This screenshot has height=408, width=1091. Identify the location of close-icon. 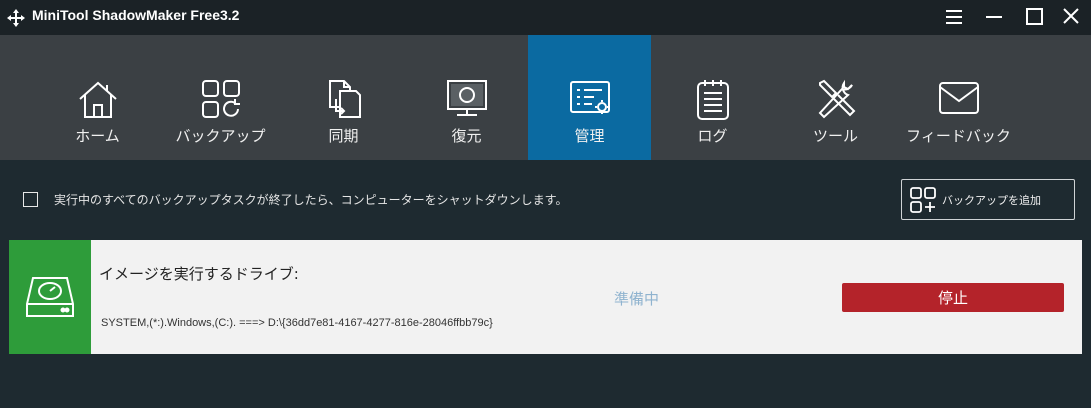
(1071, 16).